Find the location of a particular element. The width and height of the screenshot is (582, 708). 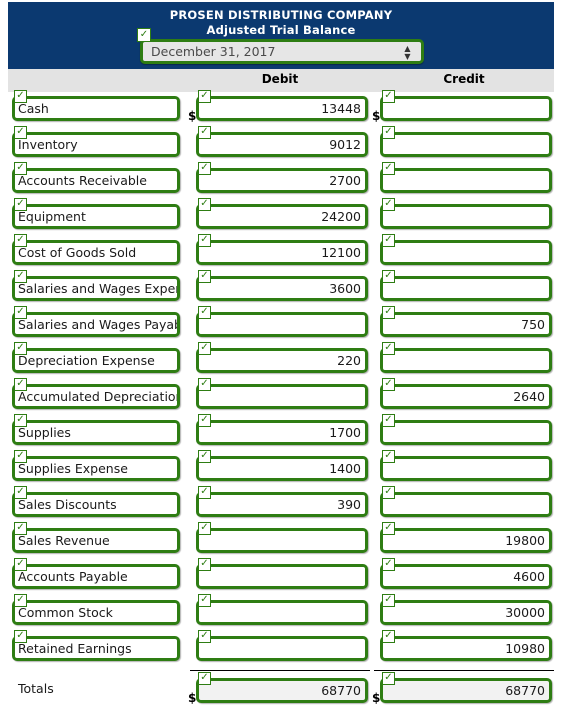

credit-amount-input-1: ✓ is located at coordinates (466, 141).